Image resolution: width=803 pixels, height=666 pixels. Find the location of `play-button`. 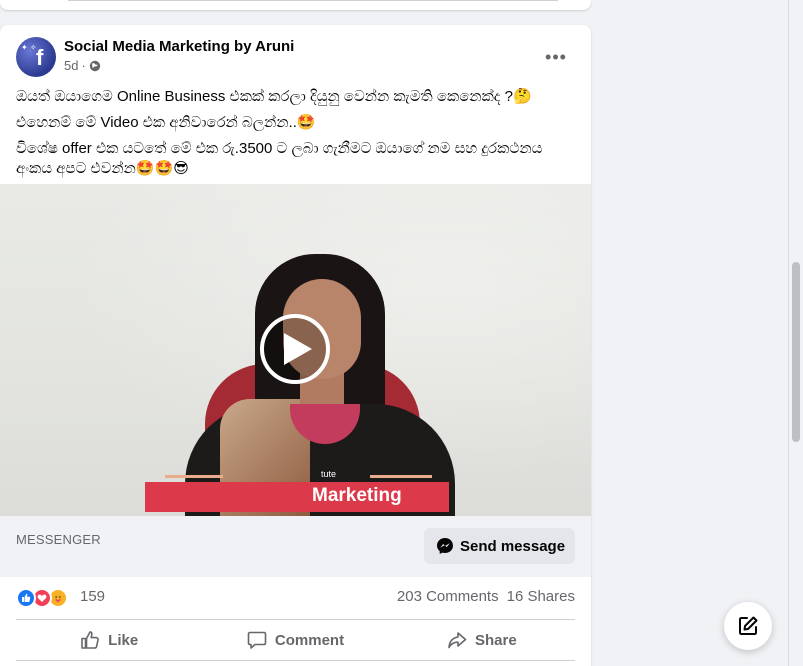

play-button is located at coordinates (295, 349).